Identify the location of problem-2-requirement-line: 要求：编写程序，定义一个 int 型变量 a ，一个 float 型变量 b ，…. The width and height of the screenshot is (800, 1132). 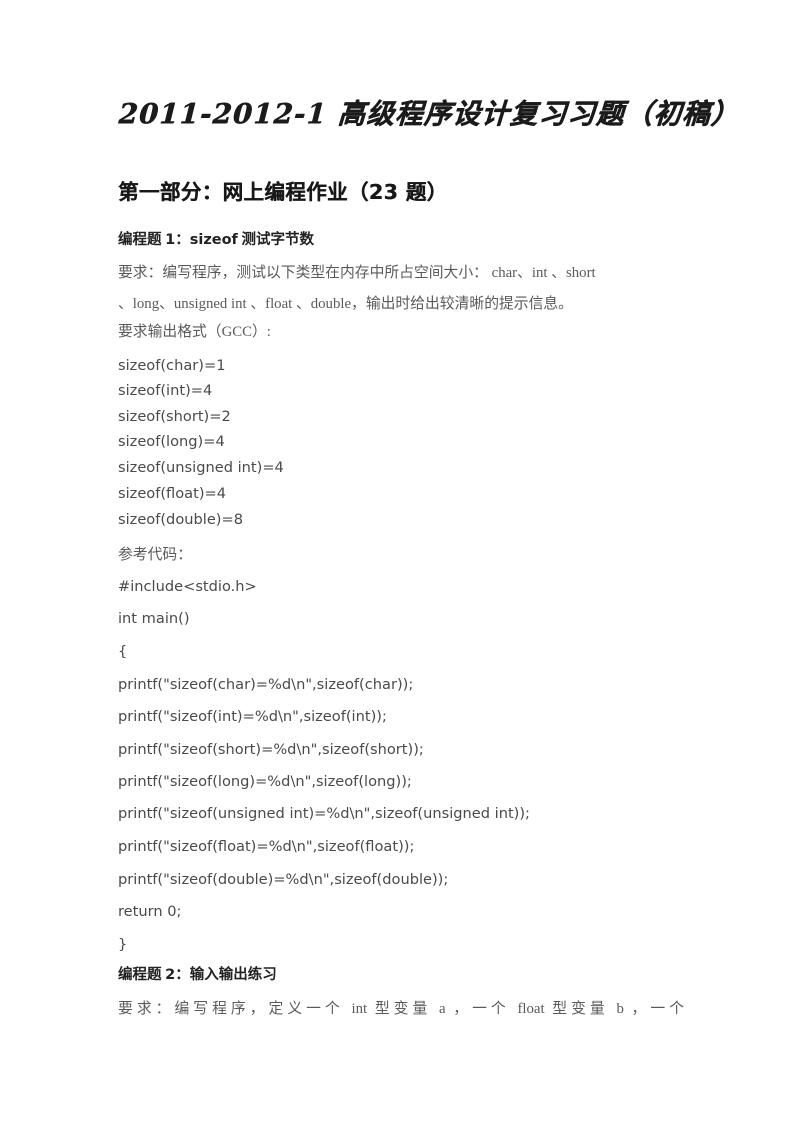
(401, 1009).